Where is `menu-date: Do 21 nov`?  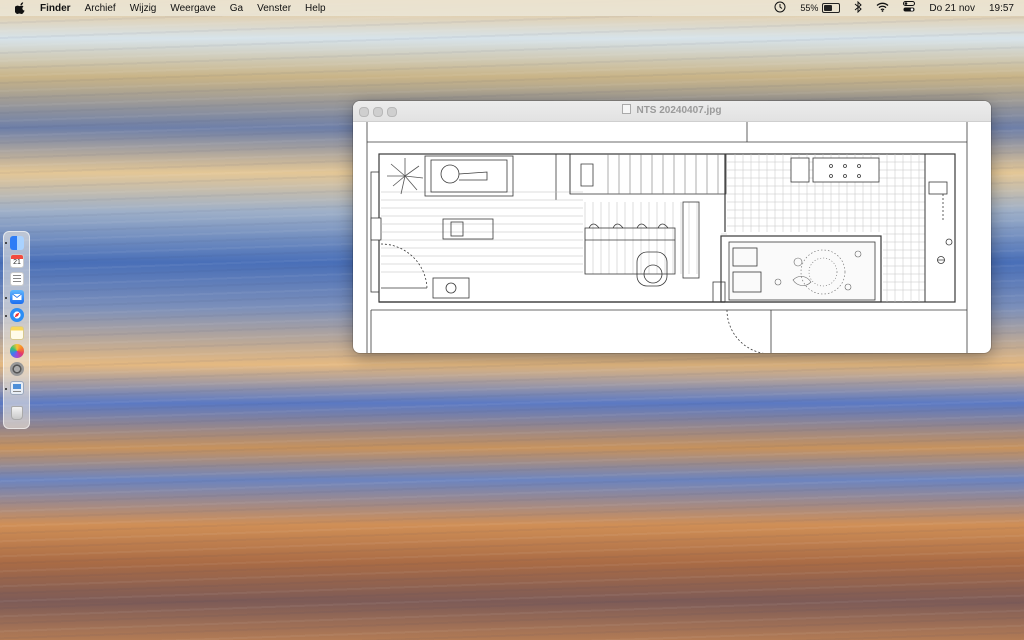
menu-date: Do 21 nov is located at coordinates (952, 8).